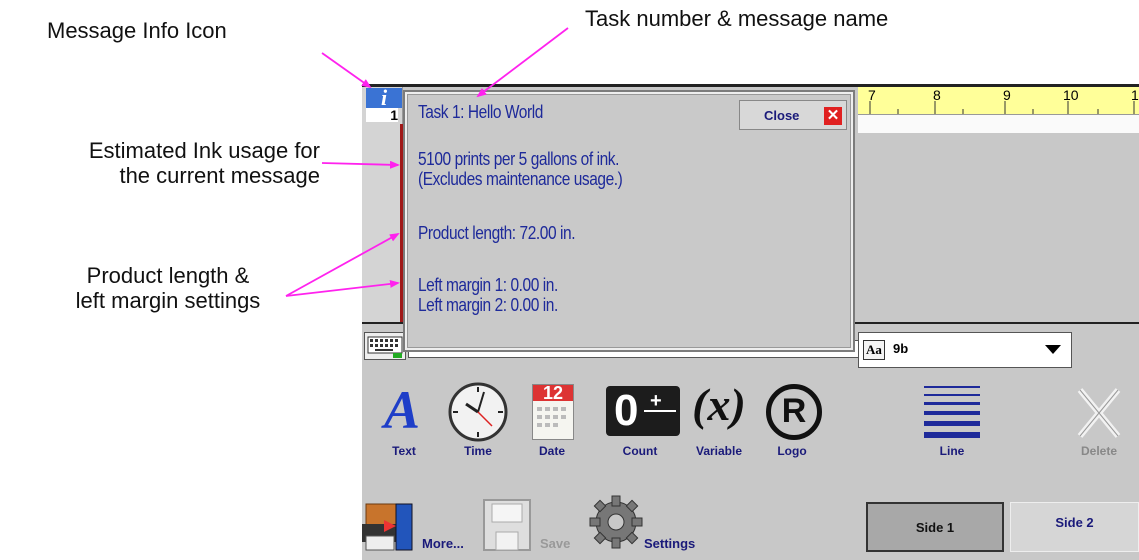 This screenshot has height=560, width=1139. Describe the element at coordinates (782, 115) in the screenshot. I see `close-label: Close` at that location.